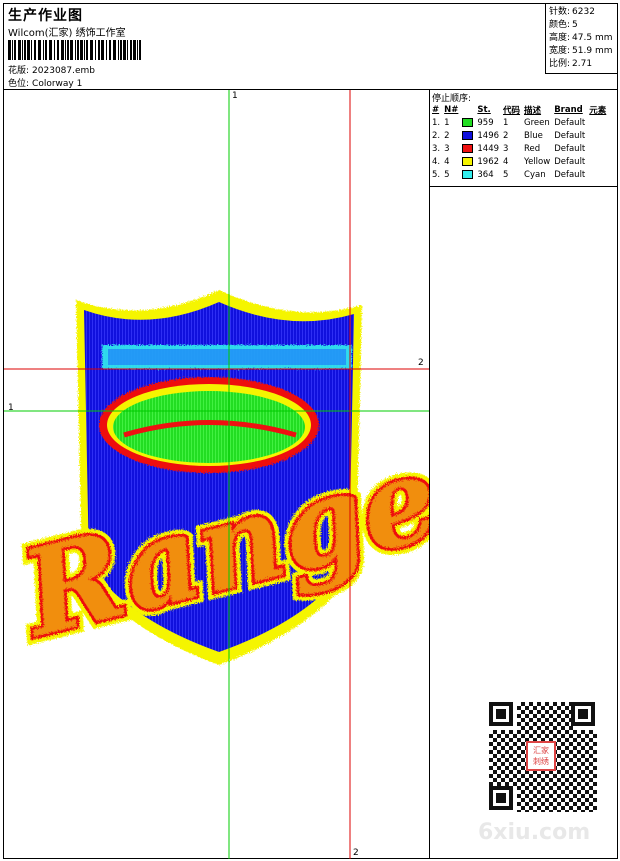 The width and height of the screenshot is (620, 861). What do you see at coordinates (227, 357) in the screenshot?
I see `shield-banner-text` at bounding box center [227, 357].